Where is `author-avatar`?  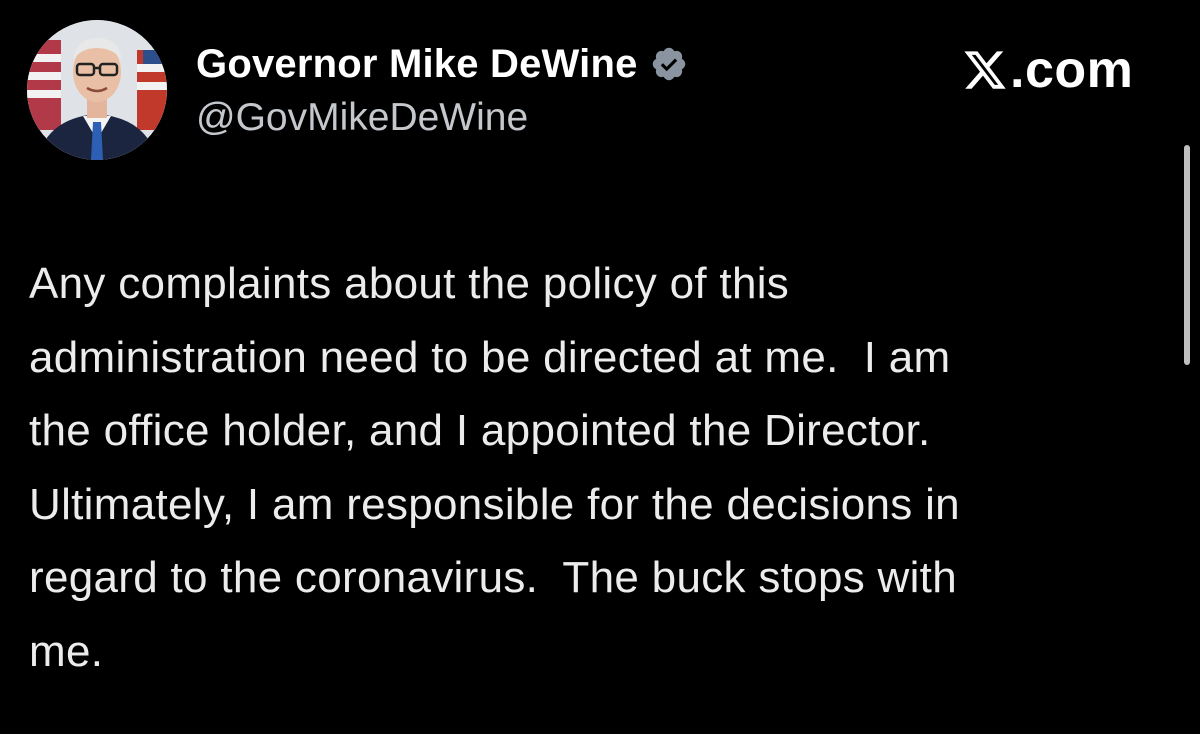 author-avatar is located at coordinates (97, 90).